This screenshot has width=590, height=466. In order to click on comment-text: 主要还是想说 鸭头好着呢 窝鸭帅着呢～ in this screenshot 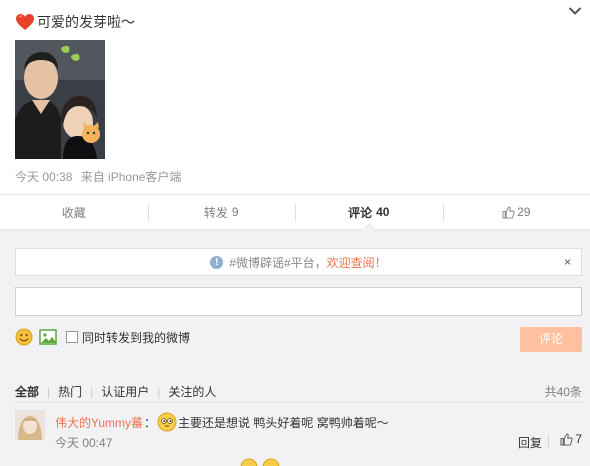, I will do `click(283, 422)`.